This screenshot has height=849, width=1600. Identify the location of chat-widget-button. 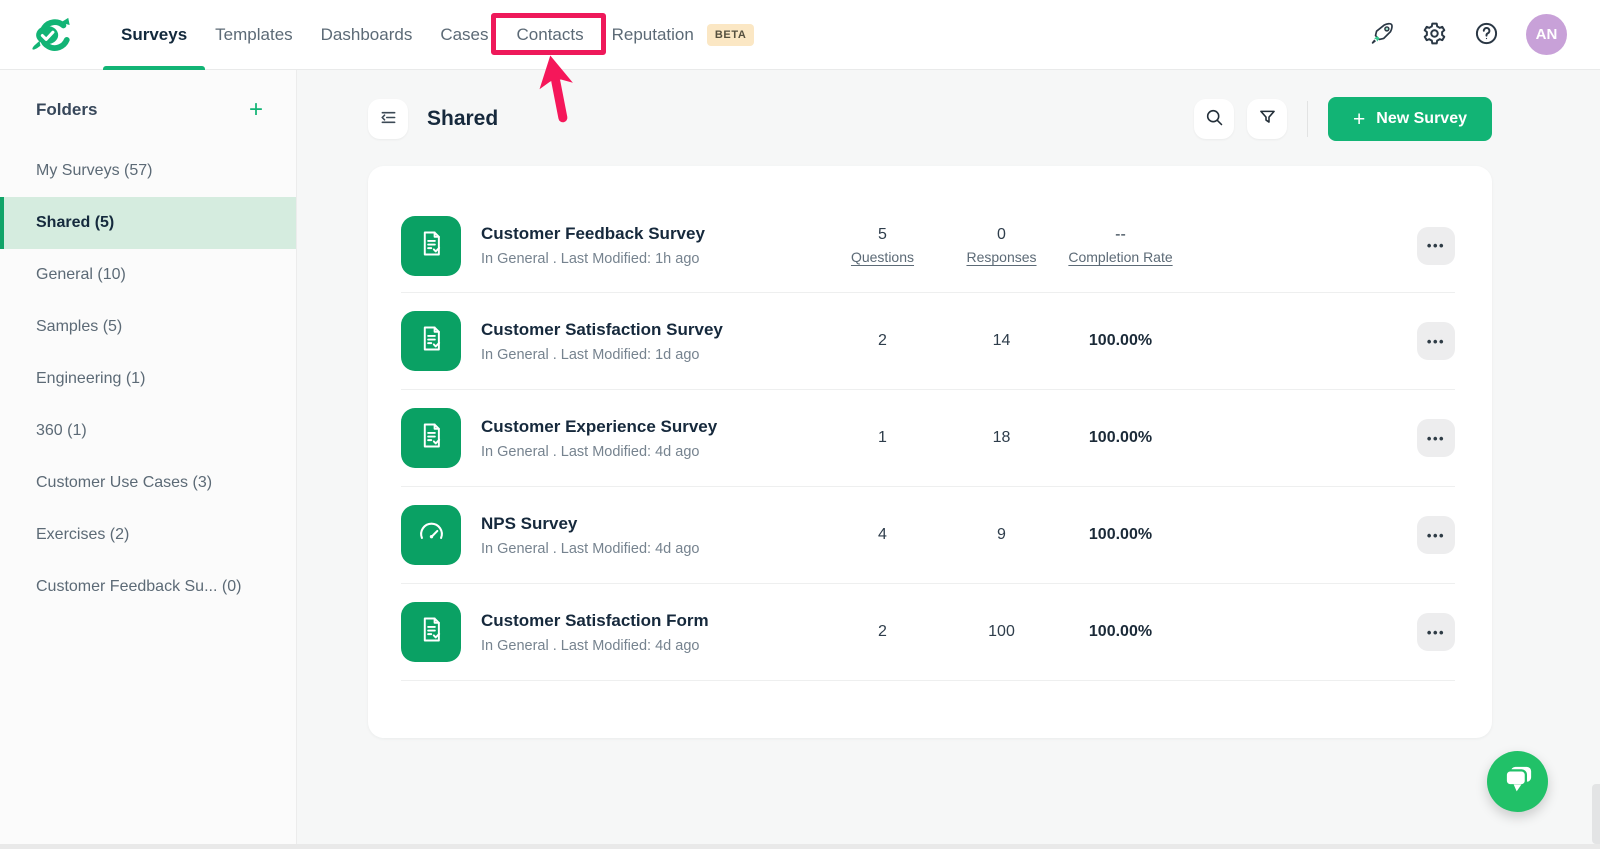
(1517, 781).